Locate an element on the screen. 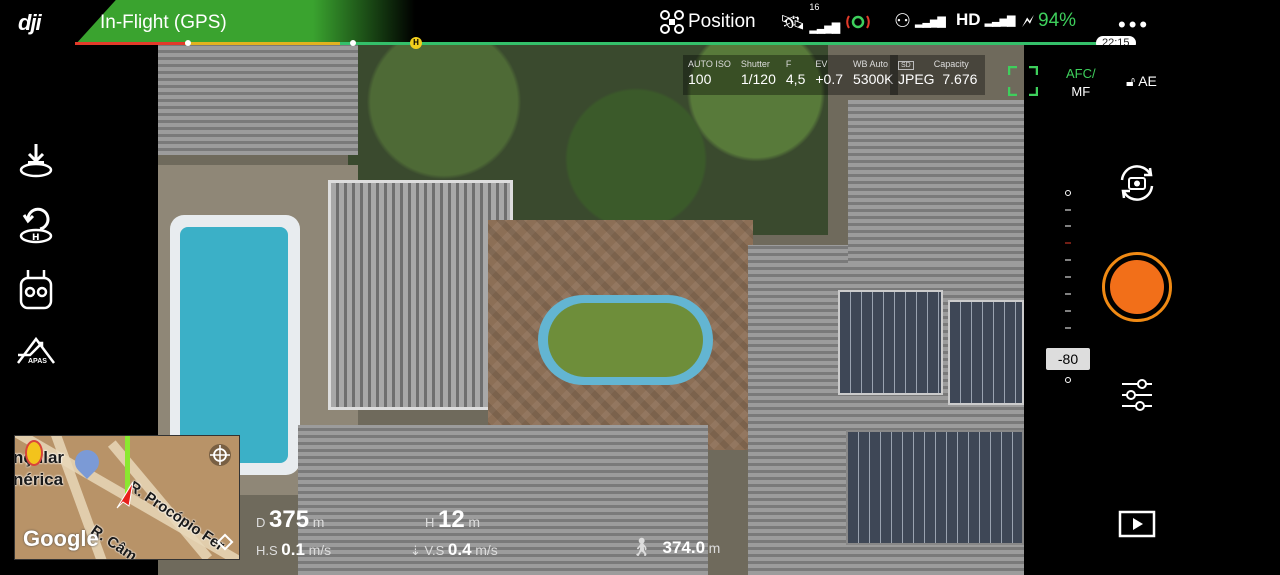 The image size is (1280, 575). altitude-value: 374.0 is located at coordinates (684, 547).